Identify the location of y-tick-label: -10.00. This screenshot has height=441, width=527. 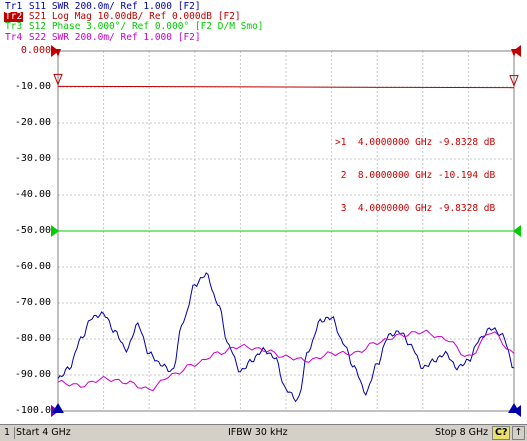
(32, 86).